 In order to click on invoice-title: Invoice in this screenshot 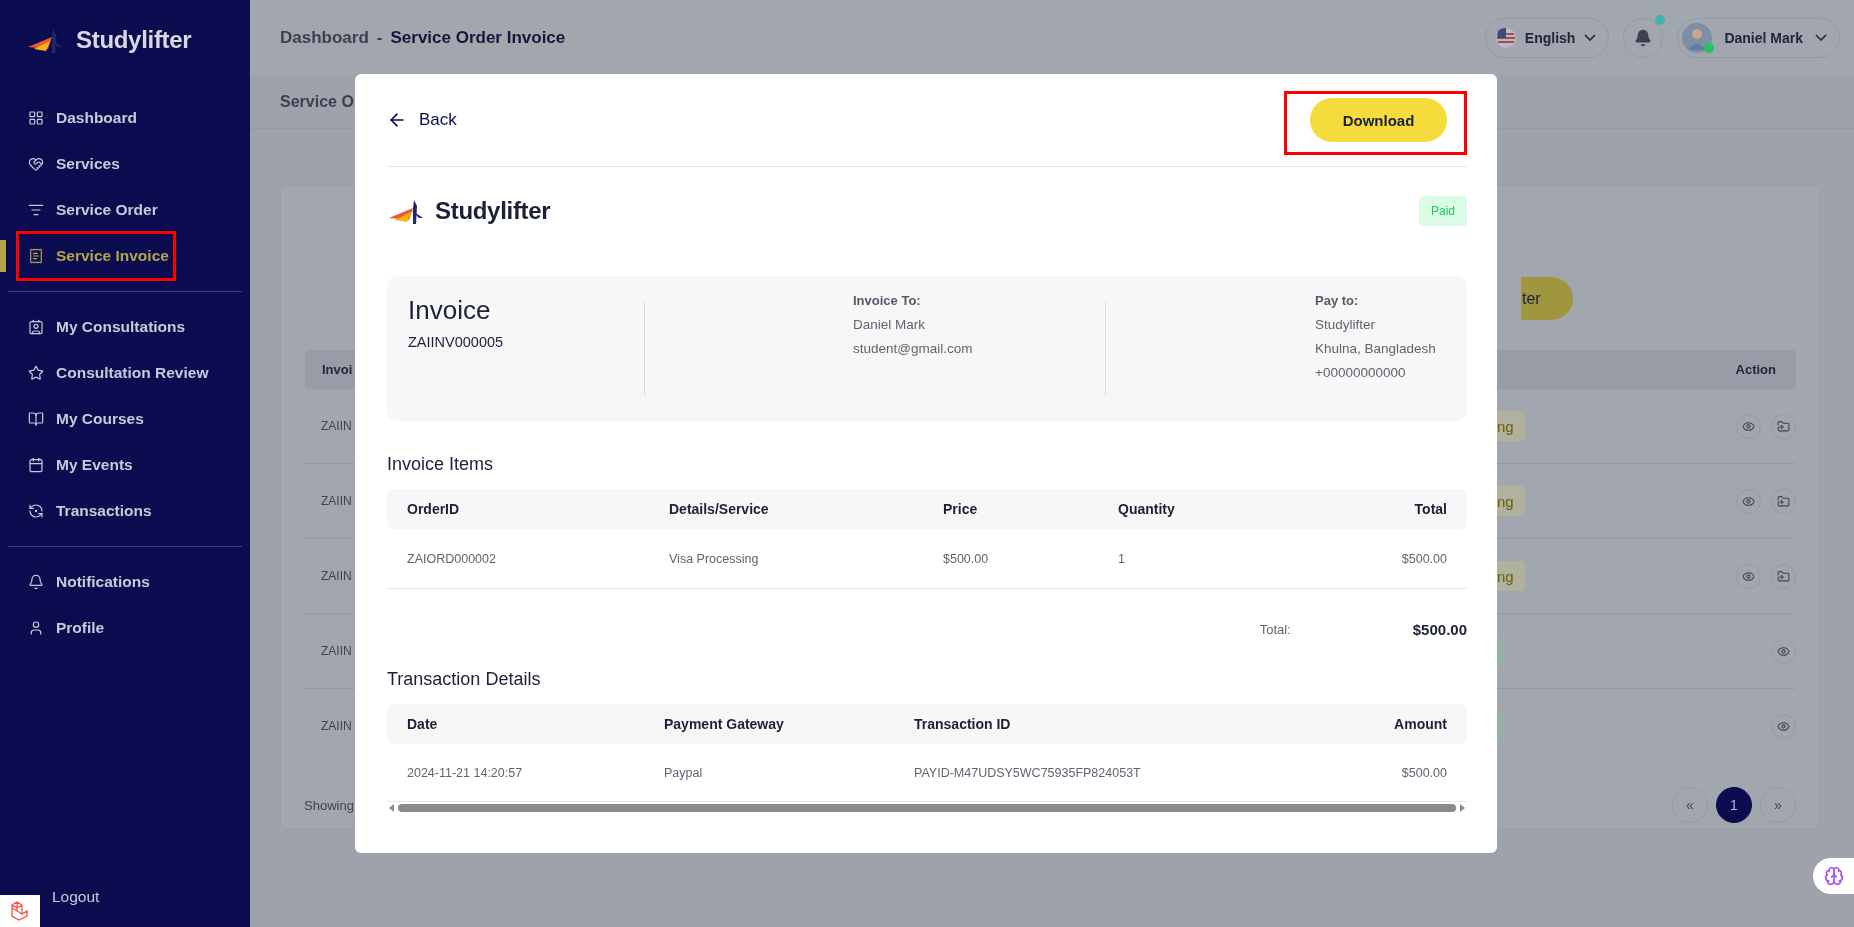, I will do `click(450, 310)`.